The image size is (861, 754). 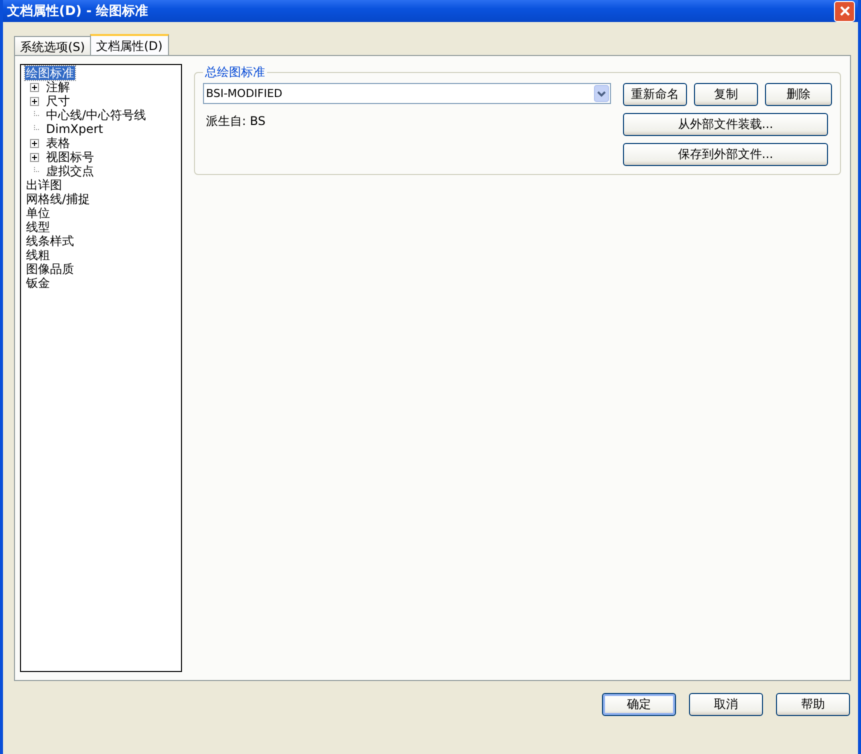 I want to click on tree-item: 绘图标准, so click(x=50, y=73).